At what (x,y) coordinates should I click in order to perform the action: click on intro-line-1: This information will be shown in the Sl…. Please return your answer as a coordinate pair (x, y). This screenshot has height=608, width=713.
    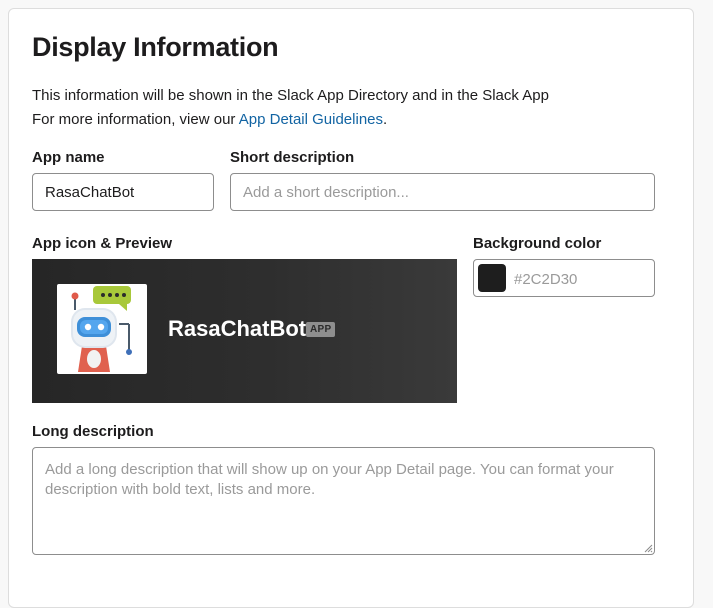
    Looking at the image, I should click on (290, 95).